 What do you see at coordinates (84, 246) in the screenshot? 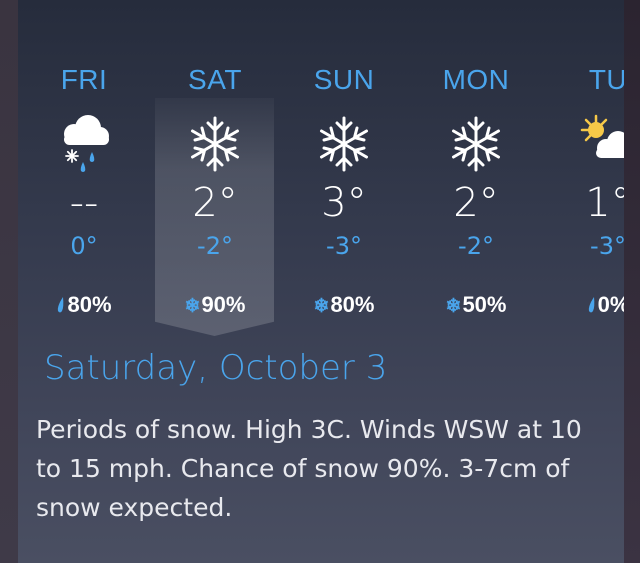
I see `low-temp: 0°` at bounding box center [84, 246].